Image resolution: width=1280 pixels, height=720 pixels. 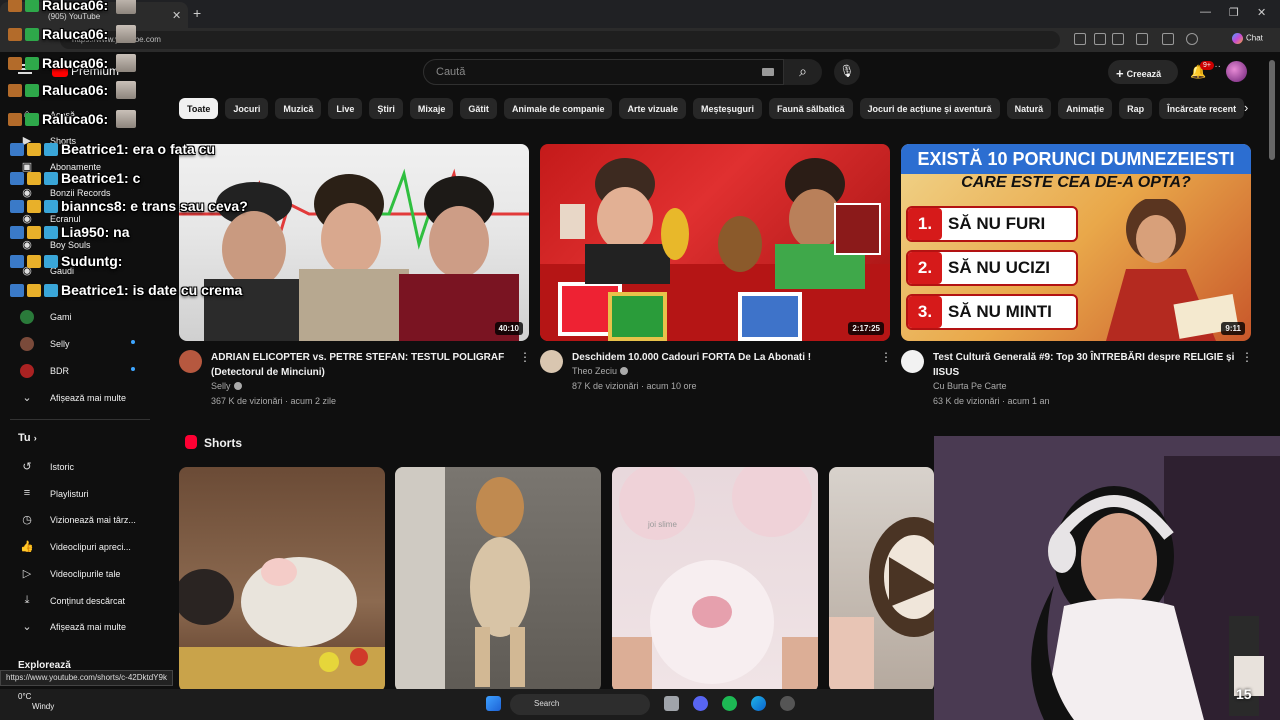 What do you see at coordinates (700, 703) in the screenshot?
I see `discord-icon` at bounding box center [700, 703].